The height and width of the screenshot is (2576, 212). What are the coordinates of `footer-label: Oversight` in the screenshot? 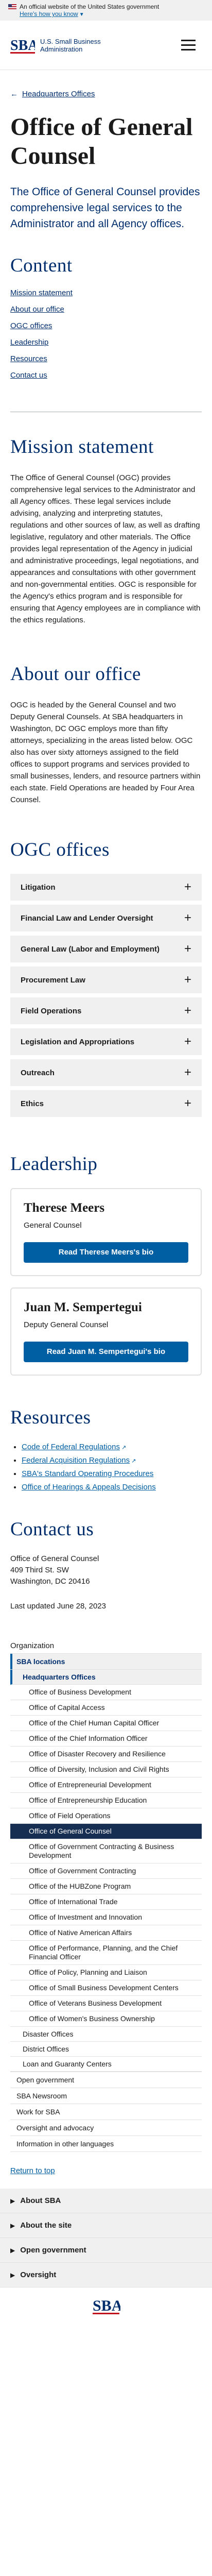 It's located at (38, 2274).